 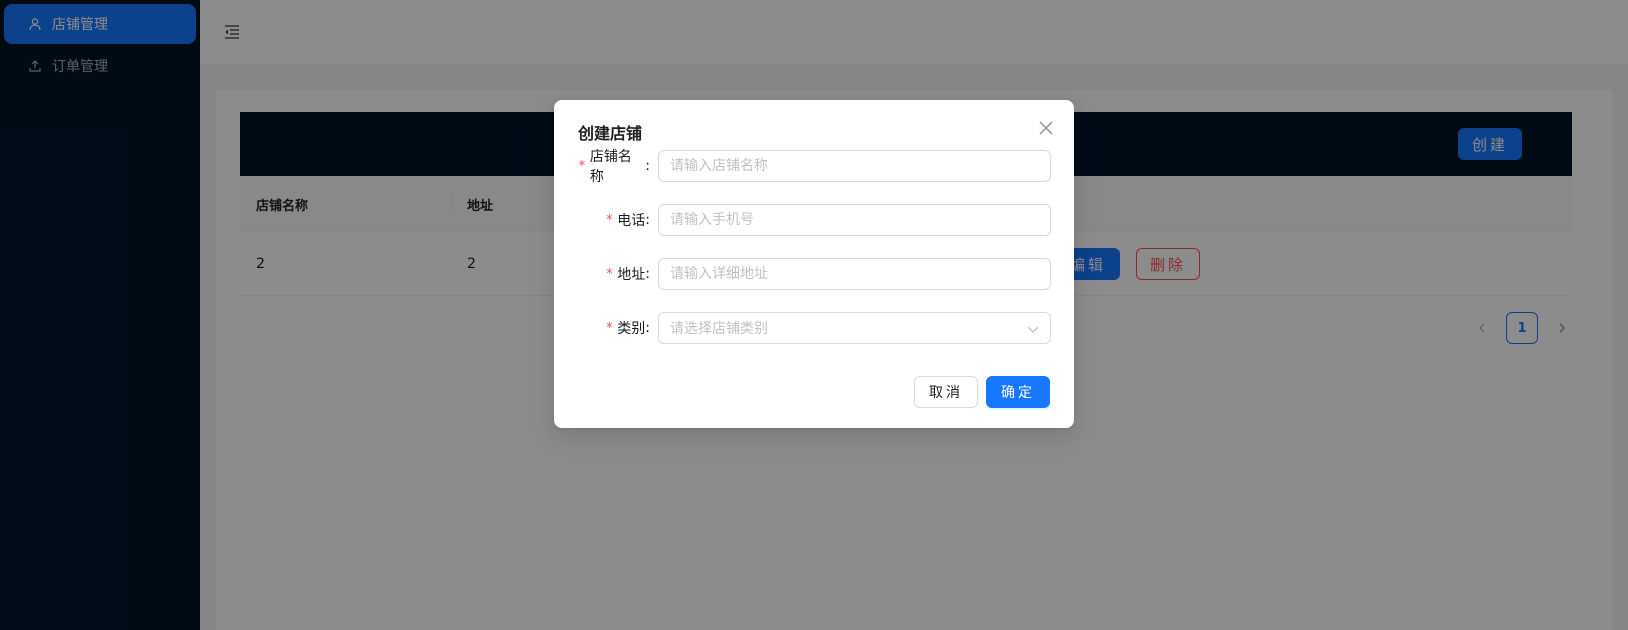 What do you see at coordinates (946, 392) in the screenshot?
I see `cancel-button: 取消` at bounding box center [946, 392].